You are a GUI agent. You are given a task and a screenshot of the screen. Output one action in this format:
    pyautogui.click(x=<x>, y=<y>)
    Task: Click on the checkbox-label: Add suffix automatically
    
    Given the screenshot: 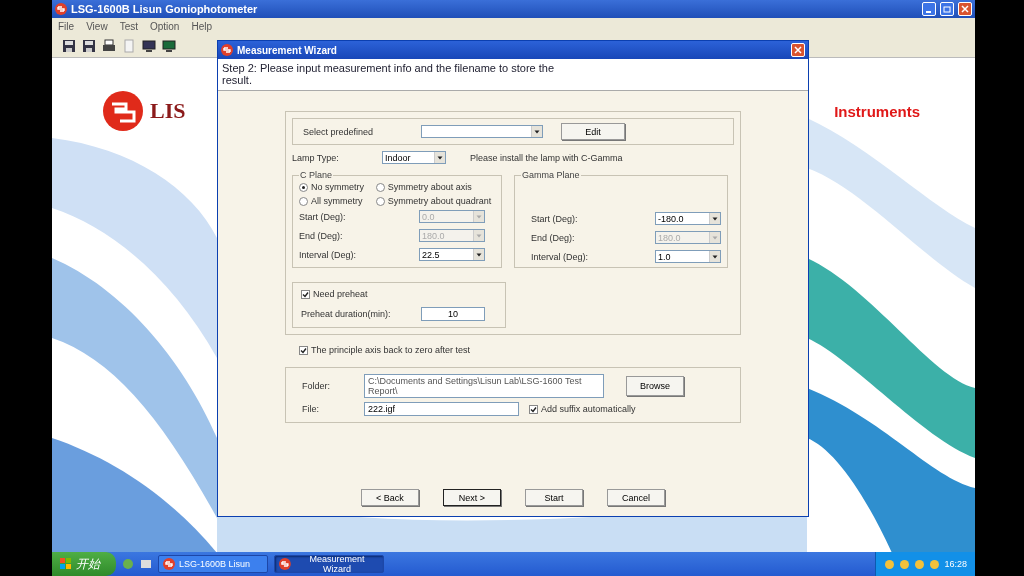 What is the action you would take?
    pyautogui.click(x=588, y=409)
    